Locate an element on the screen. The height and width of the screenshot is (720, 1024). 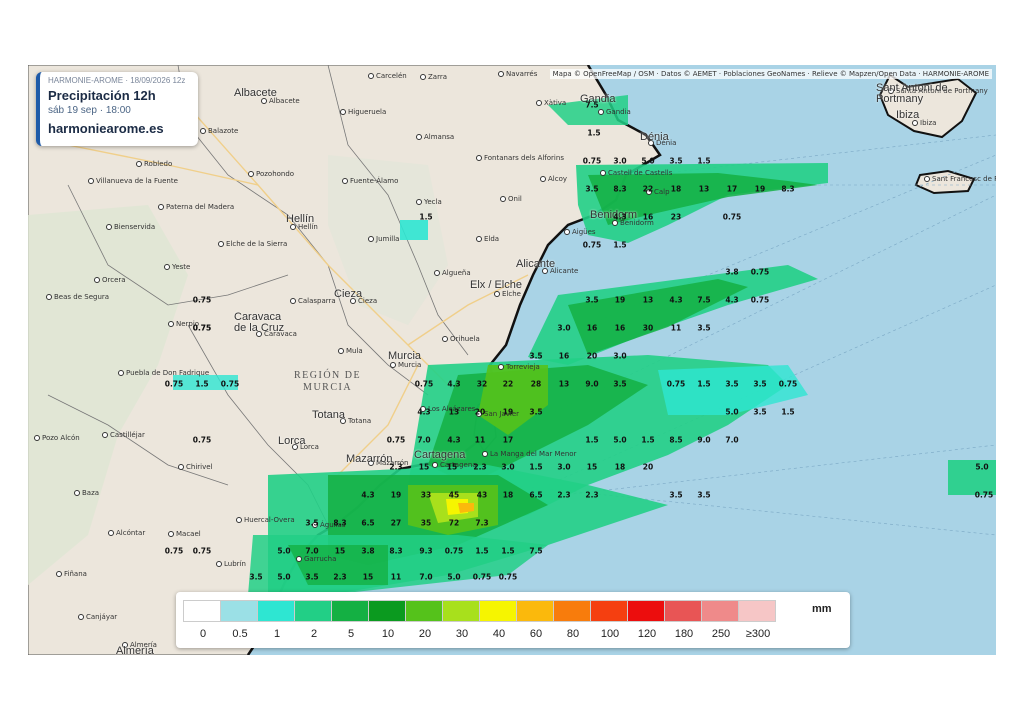
place-label: Navarrés is located at coordinates (517, 74).